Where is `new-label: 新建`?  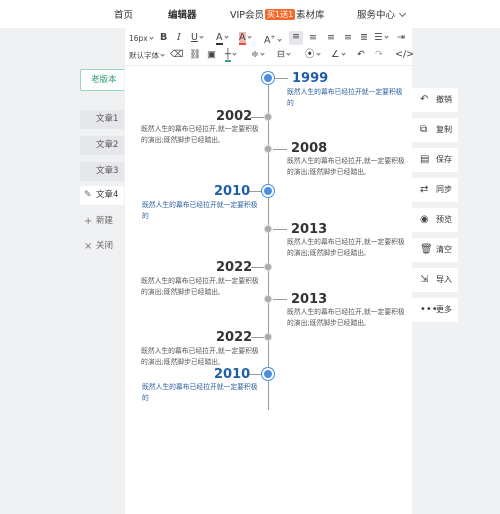
new-label: 新建 is located at coordinates (105, 221).